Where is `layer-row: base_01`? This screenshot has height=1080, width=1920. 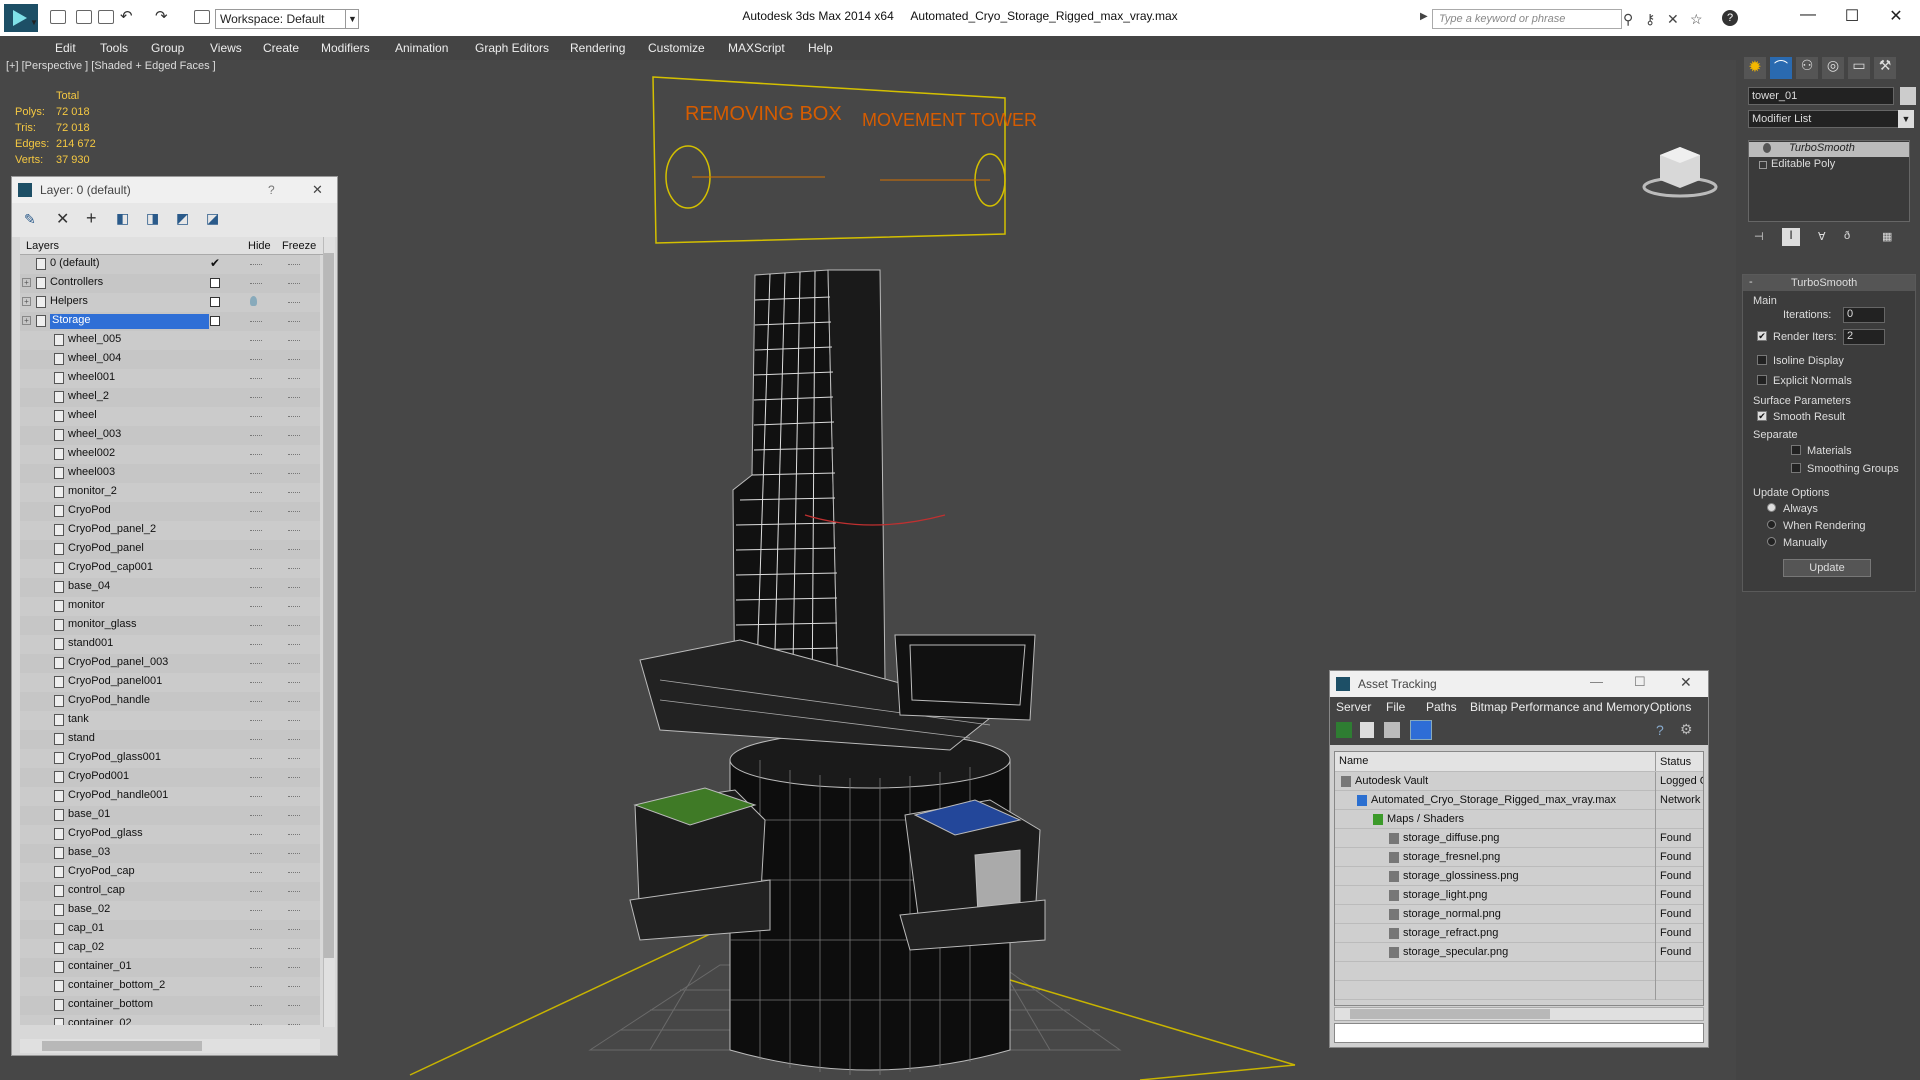 layer-row: base_01 is located at coordinates (170, 815).